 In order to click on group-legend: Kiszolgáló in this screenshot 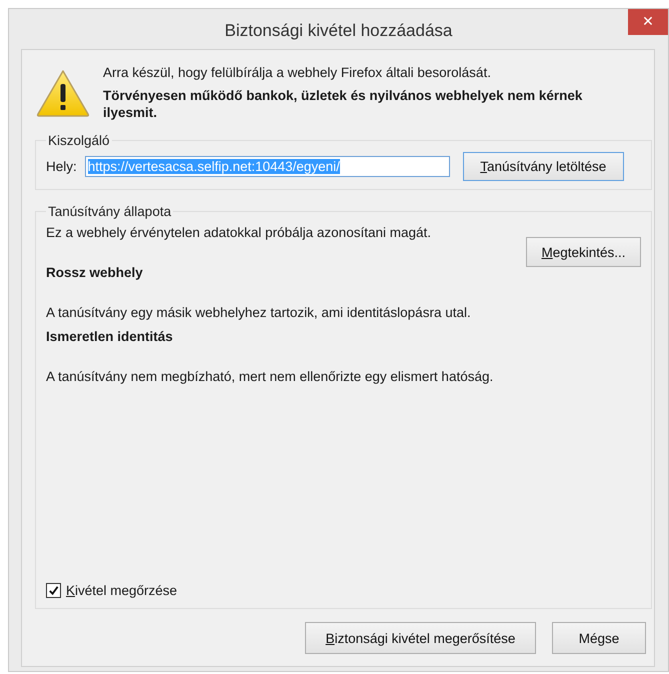, I will do `click(79, 140)`.